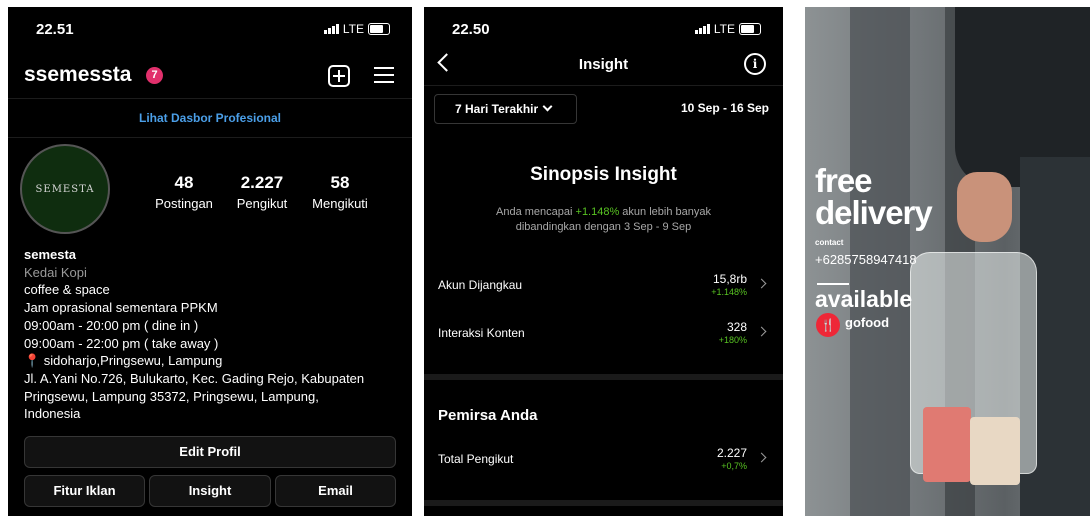  What do you see at coordinates (731, 453) in the screenshot?
I see `metric-value: 2.227` at bounding box center [731, 453].